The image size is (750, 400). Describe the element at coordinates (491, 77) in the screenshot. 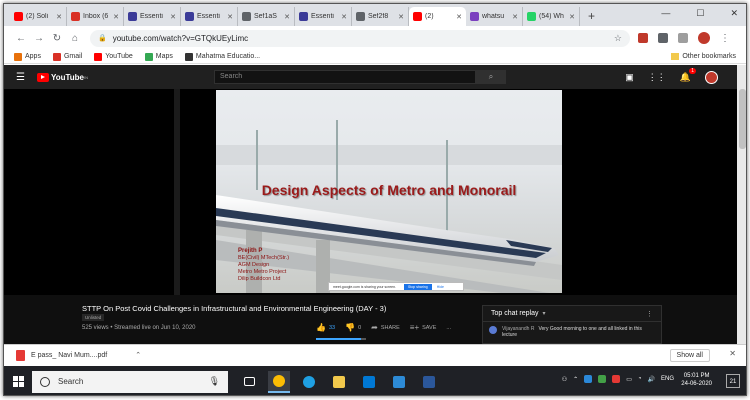

I see `youtube-search-button: ⌕` at that location.